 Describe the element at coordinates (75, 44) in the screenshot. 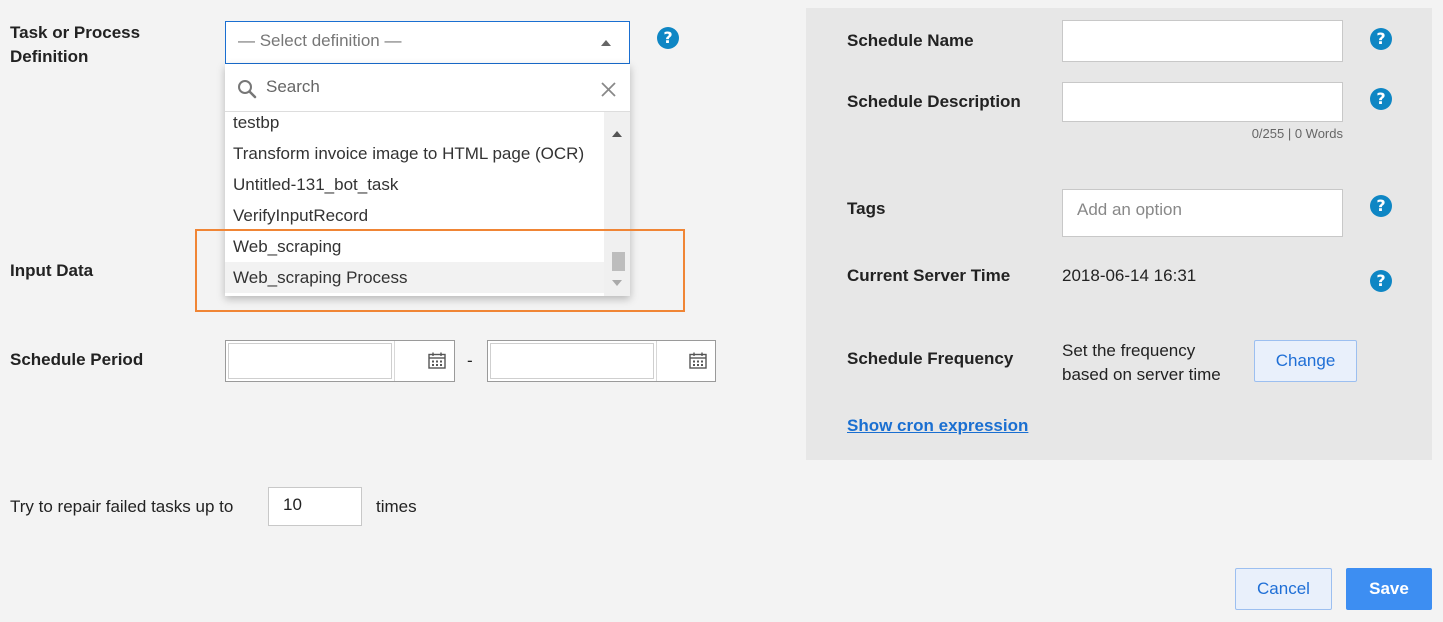

I see `definition-label: Task or Process Definition` at that location.